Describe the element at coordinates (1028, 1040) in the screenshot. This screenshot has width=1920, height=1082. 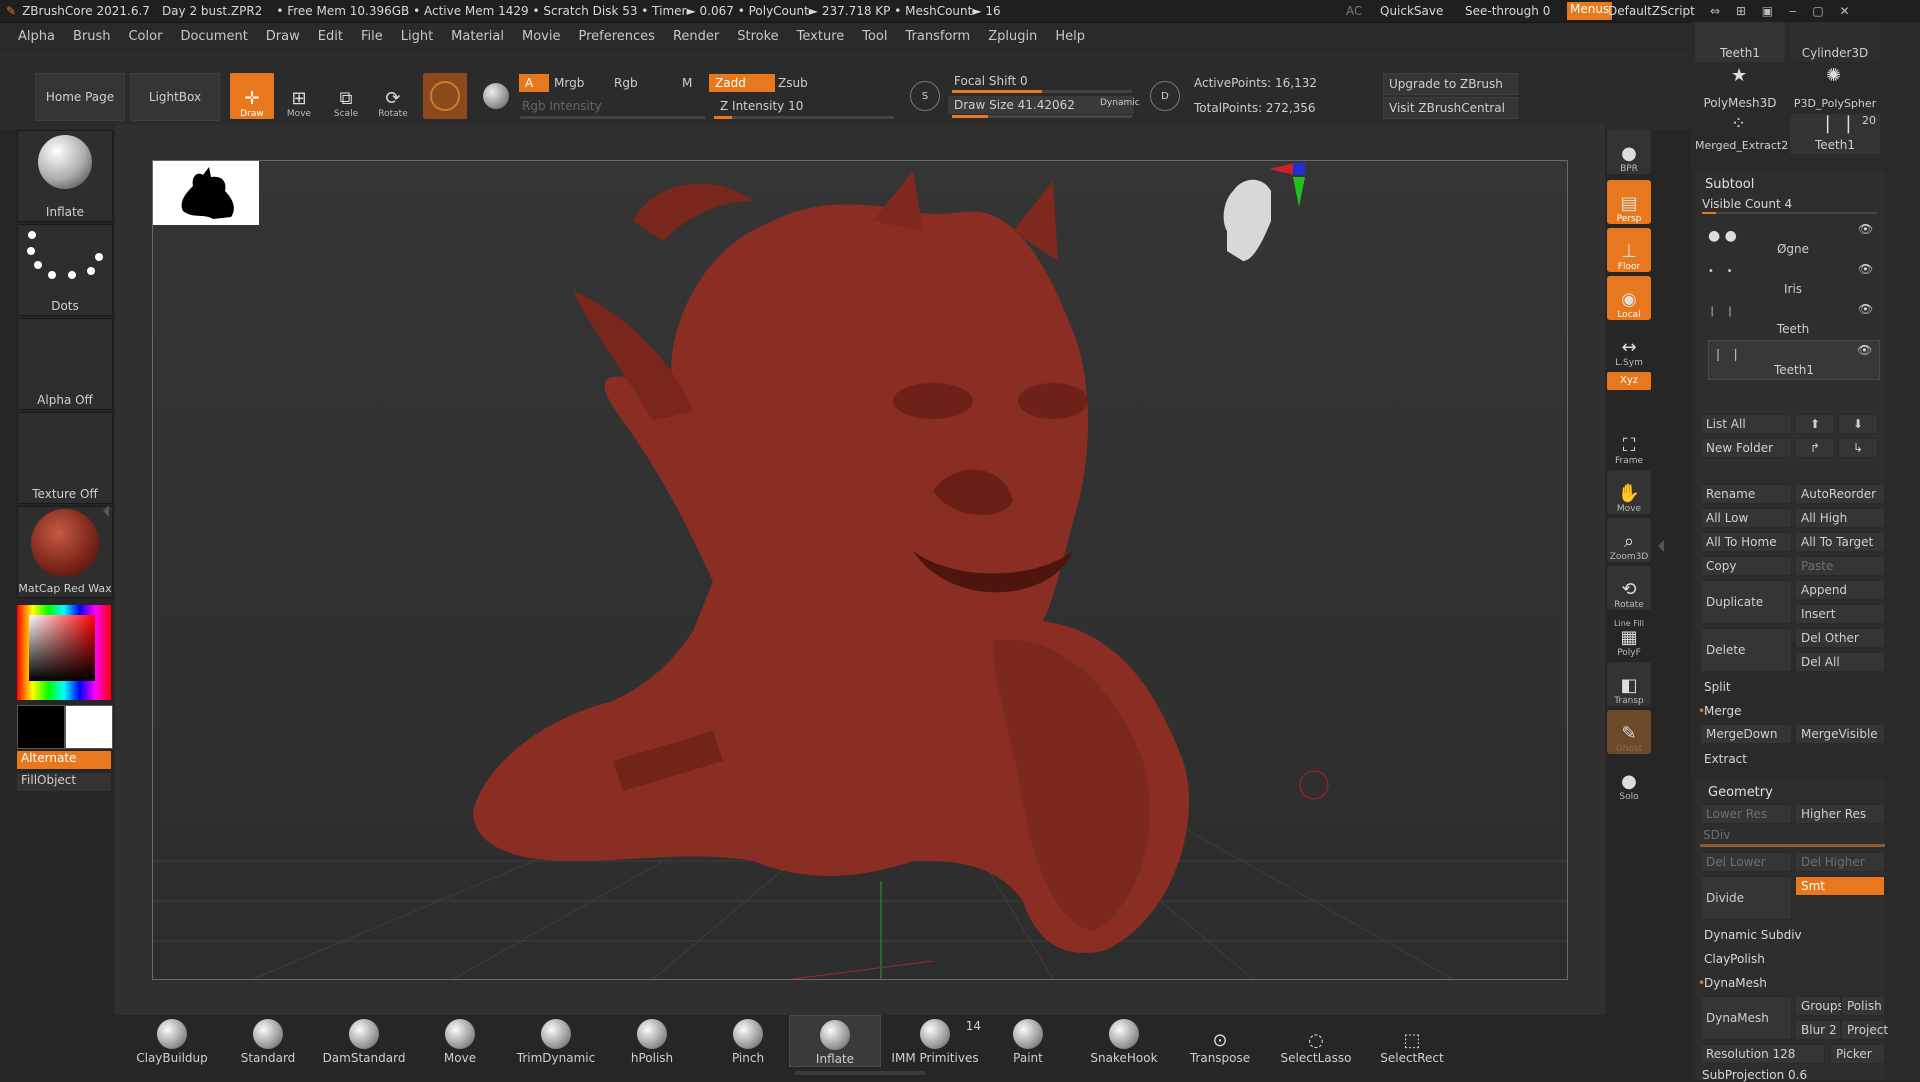
I see `brush-paint: Paint` at that location.